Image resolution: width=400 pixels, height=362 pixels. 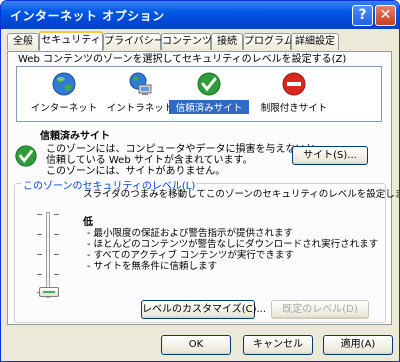 I want to click on tab-general: 全般, so click(x=23, y=41).